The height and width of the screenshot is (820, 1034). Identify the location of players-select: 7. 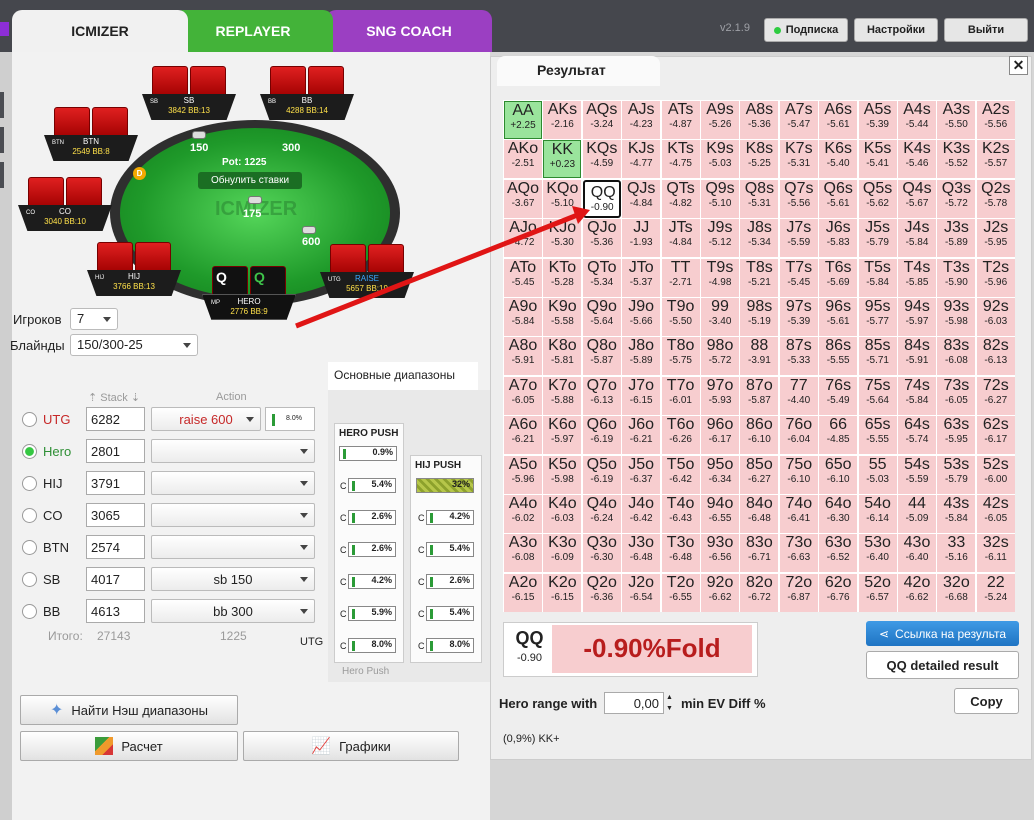
(94, 319).